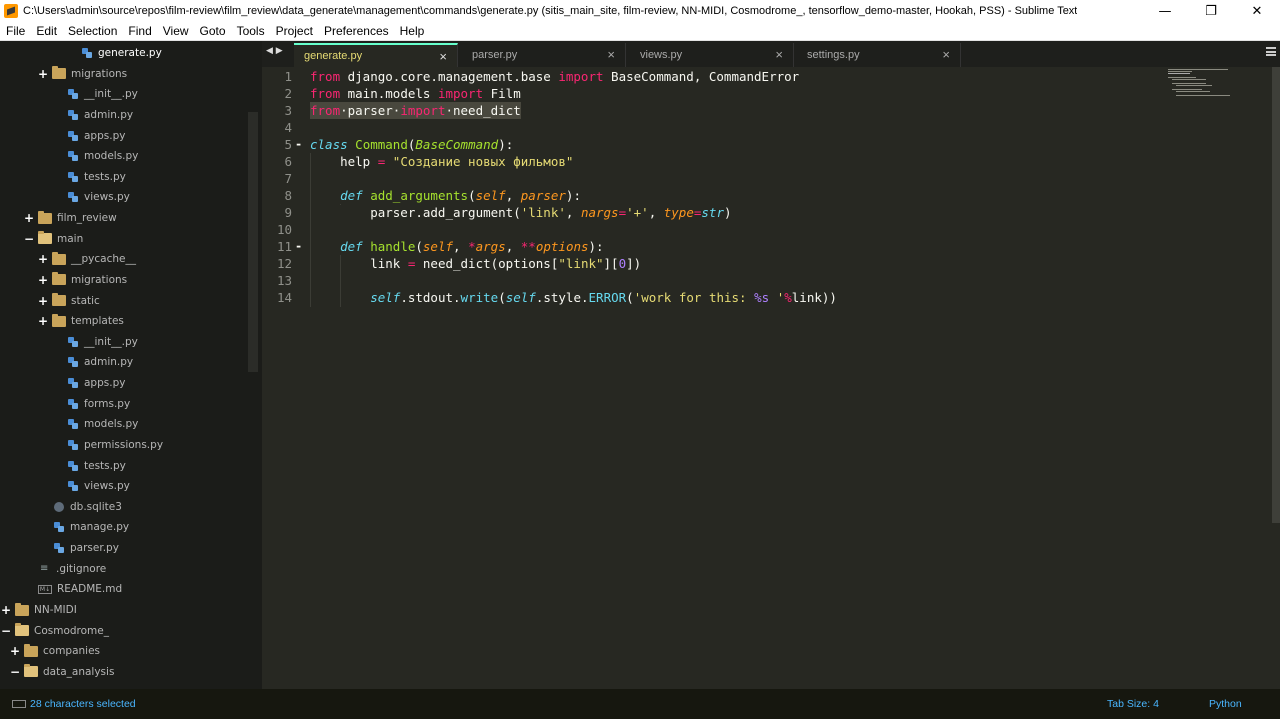 The width and height of the screenshot is (1280, 719). I want to click on code-line-8: def add_arguments(self, parser):, so click(460, 195).